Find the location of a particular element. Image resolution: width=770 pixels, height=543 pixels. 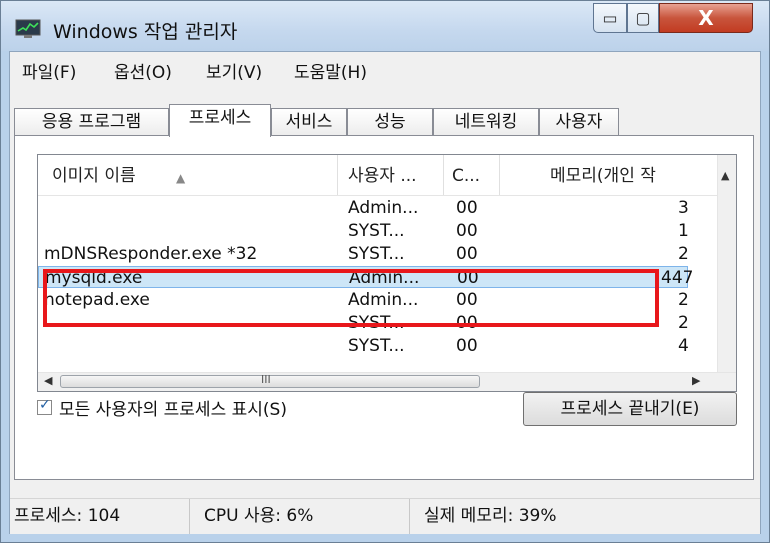

highlight-annotation-box is located at coordinates (351, 298).